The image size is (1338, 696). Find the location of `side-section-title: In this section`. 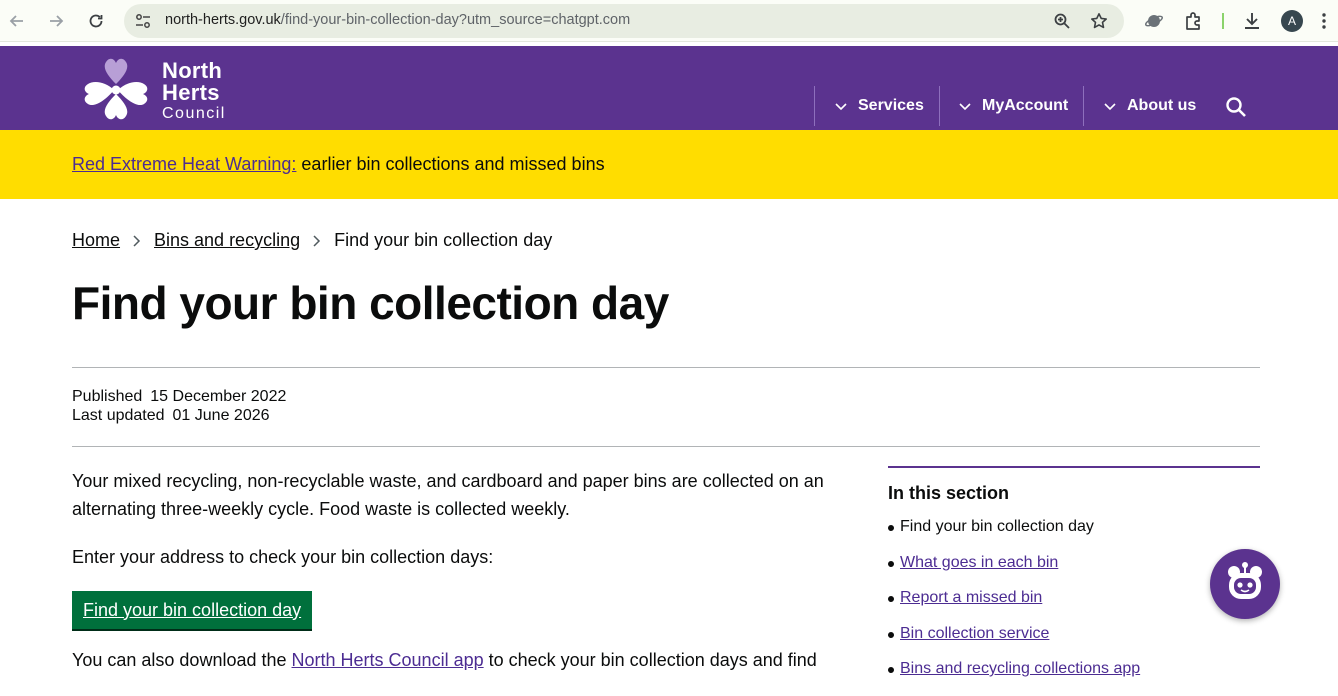

side-section-title: In this section is located at coordinates (949, 493).